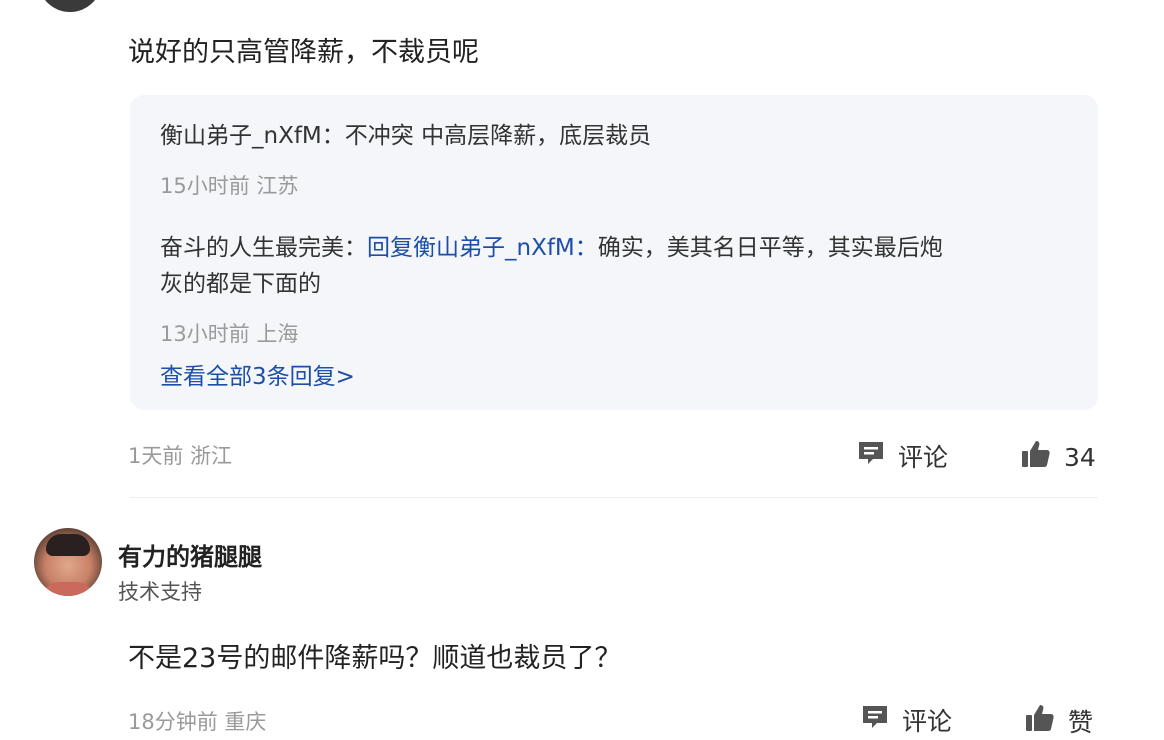  Describe the element at coordinates (498, 136) in the screenshot. I see `reply-text: 不冲突 中高层降薪，底层裁员` at that location.